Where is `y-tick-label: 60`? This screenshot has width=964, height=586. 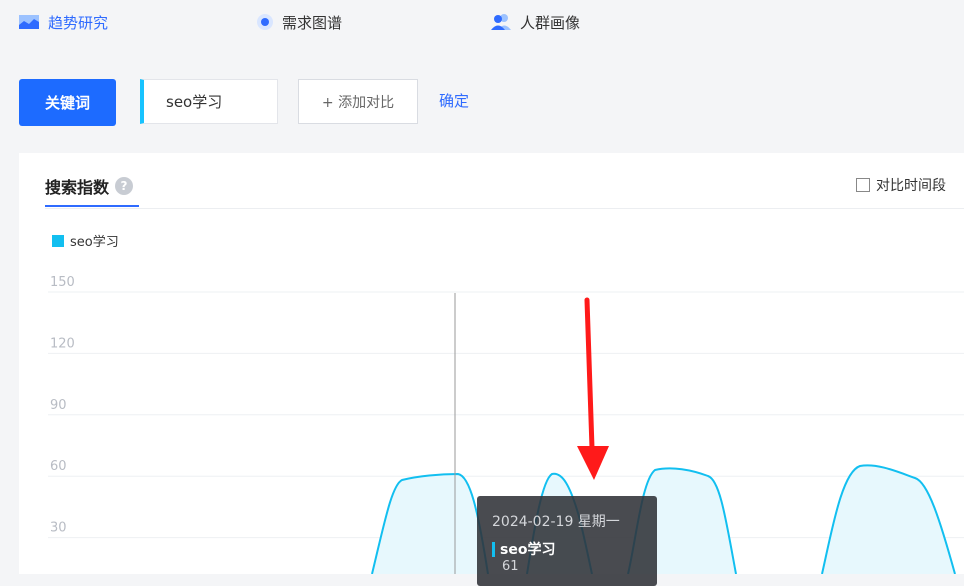 y-tick-label: 60 is located at coordinates (58, 466).